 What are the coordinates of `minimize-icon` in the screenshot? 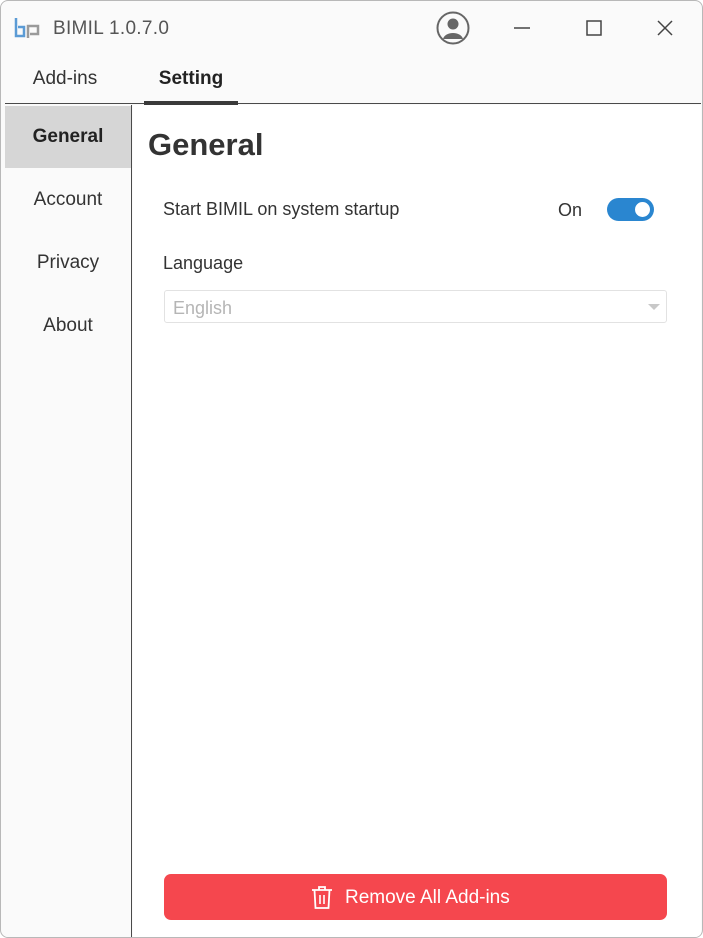 It's located at (522, 28).